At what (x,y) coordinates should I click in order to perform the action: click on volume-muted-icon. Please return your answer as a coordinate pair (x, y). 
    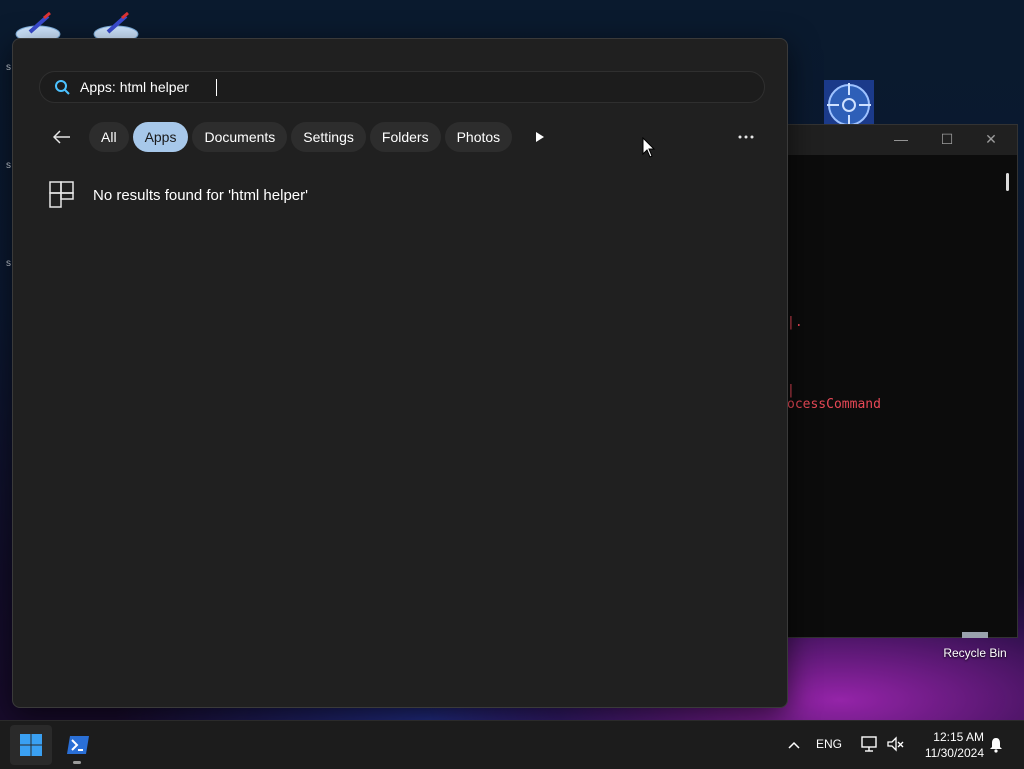
    Looking at the image, I should click on (895, 744).